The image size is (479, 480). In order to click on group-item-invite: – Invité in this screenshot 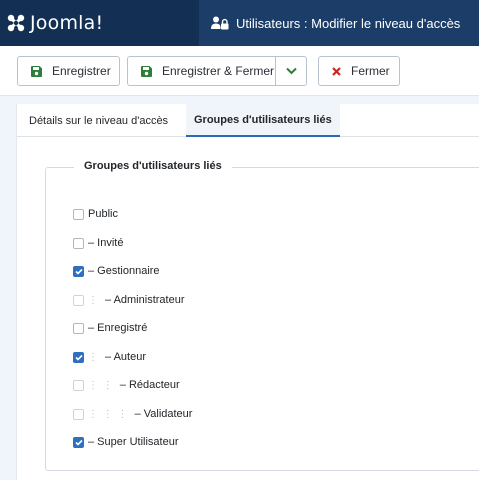, I will do `click(98, 243)`.